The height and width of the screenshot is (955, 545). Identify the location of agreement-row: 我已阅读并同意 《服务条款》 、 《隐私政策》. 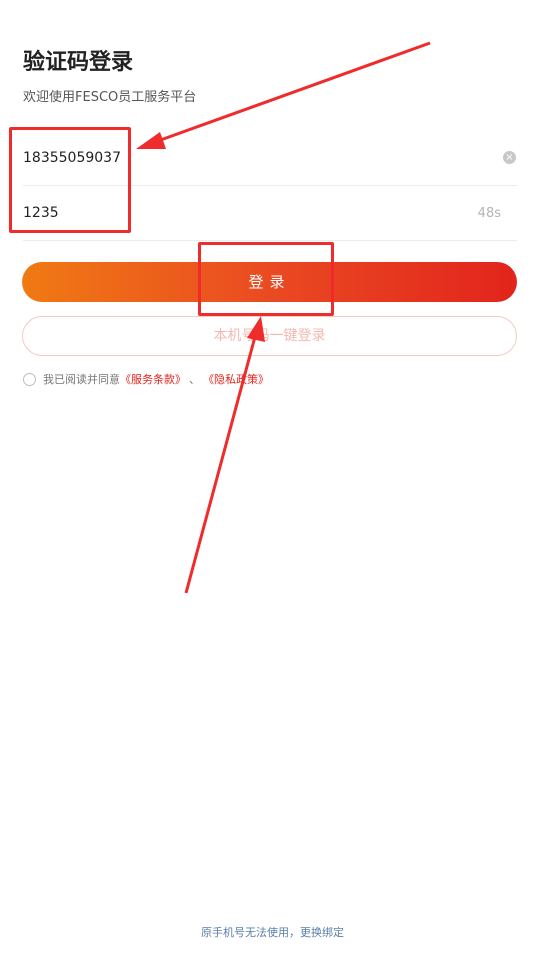
(146, 379).